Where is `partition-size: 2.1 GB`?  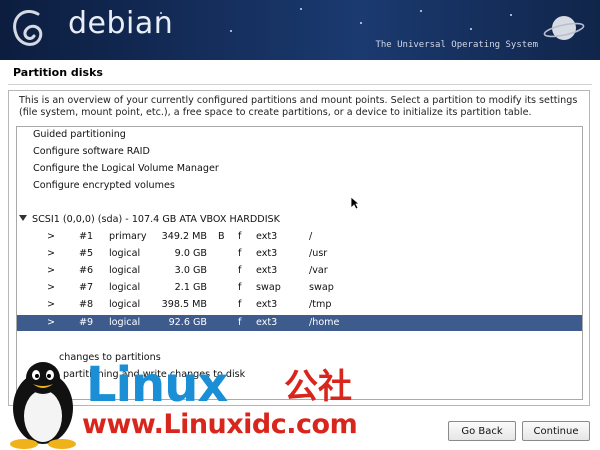 partition-size: 2.1 GB is located at coordinates (190, 287).